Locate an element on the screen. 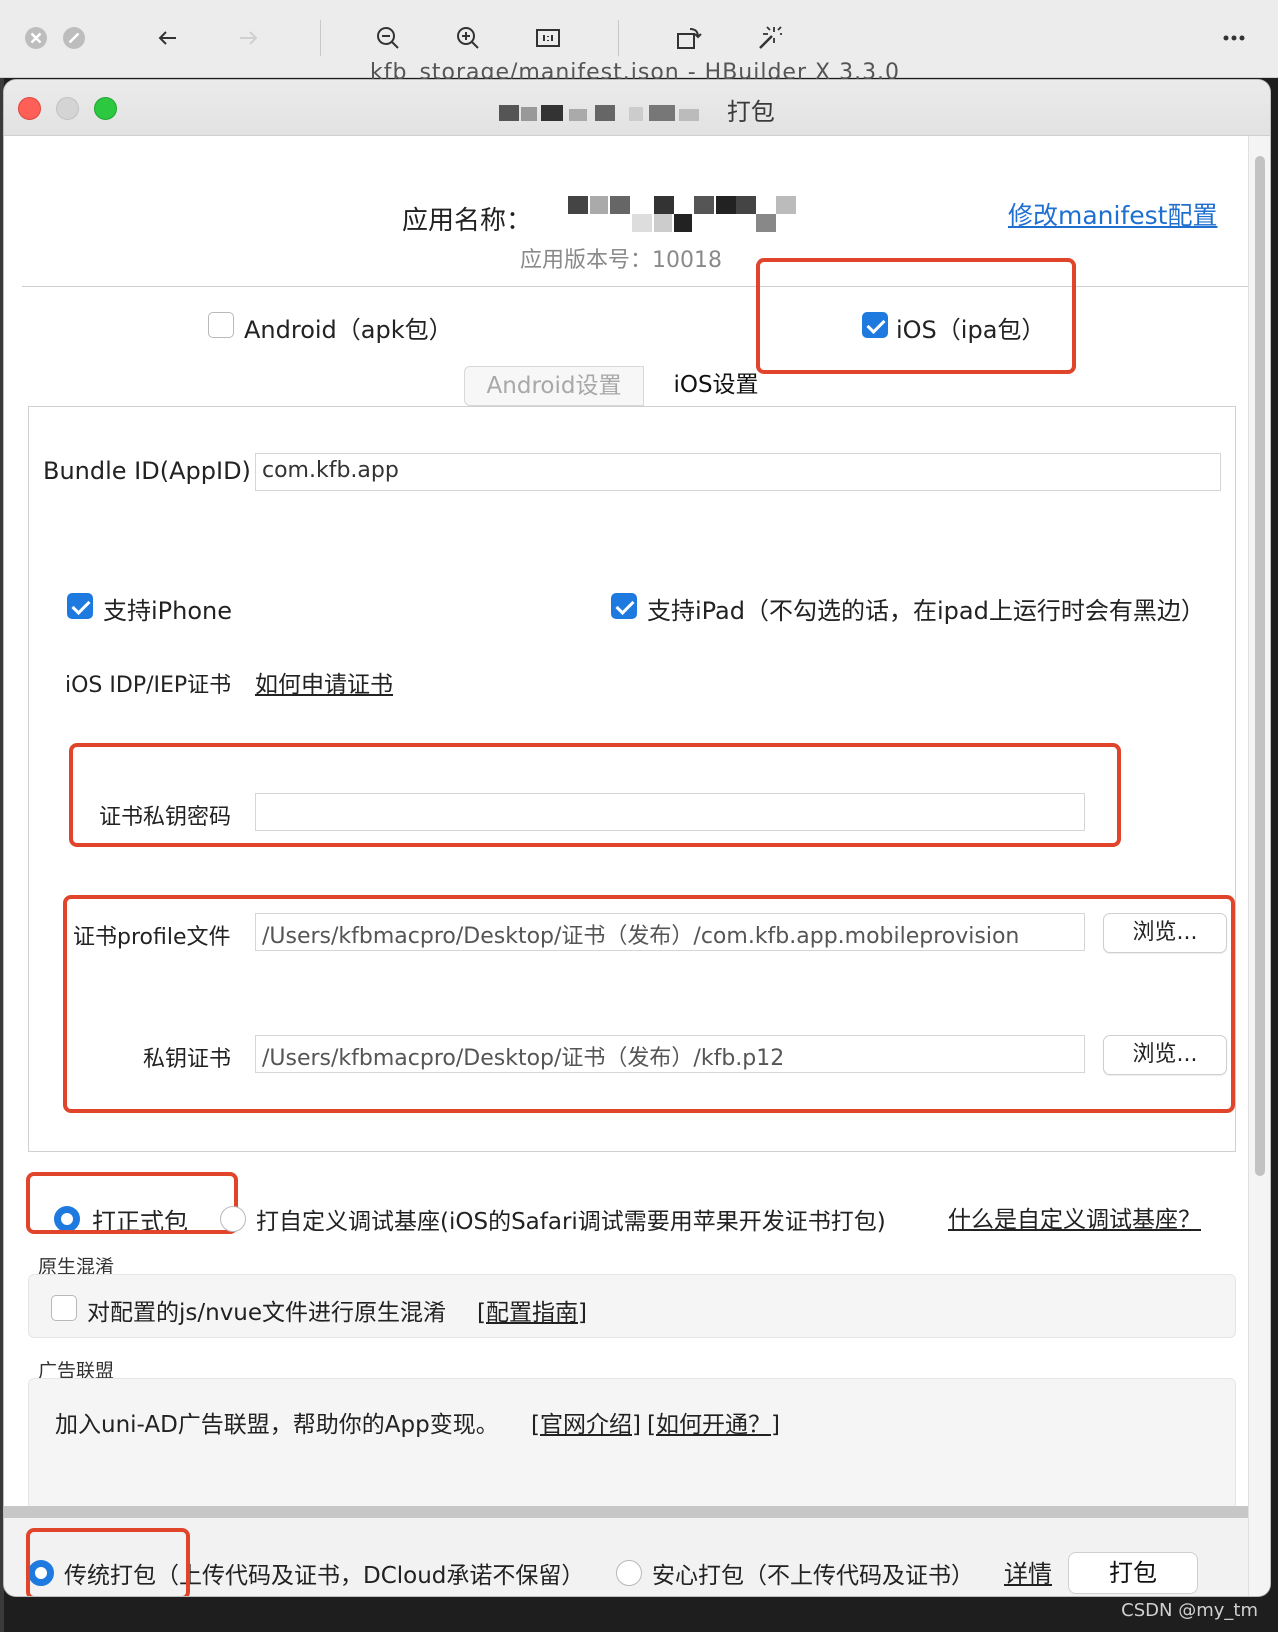  scrollbar-thumb is located at coordinates (1260, 666).